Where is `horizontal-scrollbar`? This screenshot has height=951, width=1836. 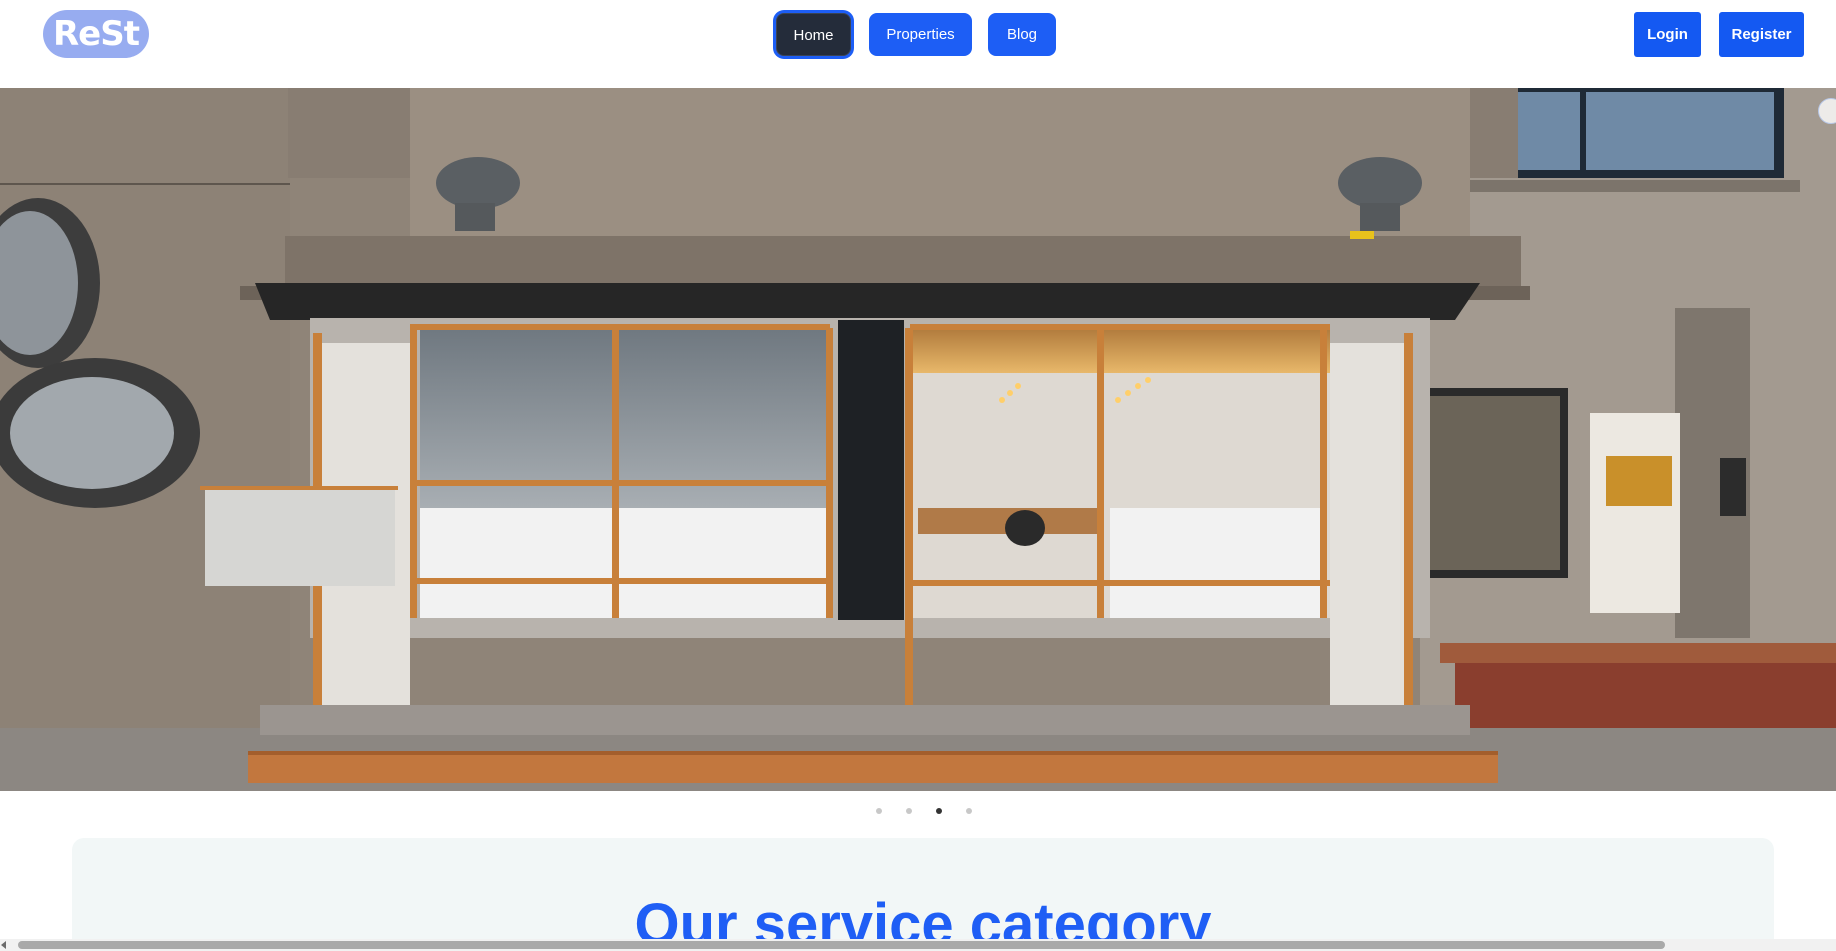 horizontal-scrollbar is located at coordinates (918, 945).